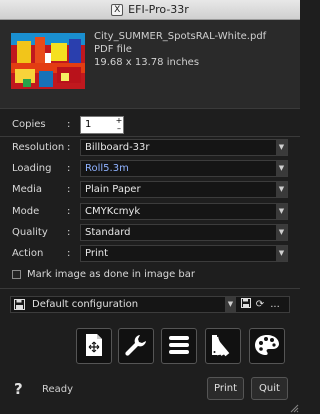  I want to click on title-bar: X EFI-Pro-33r, so click(150, 10).